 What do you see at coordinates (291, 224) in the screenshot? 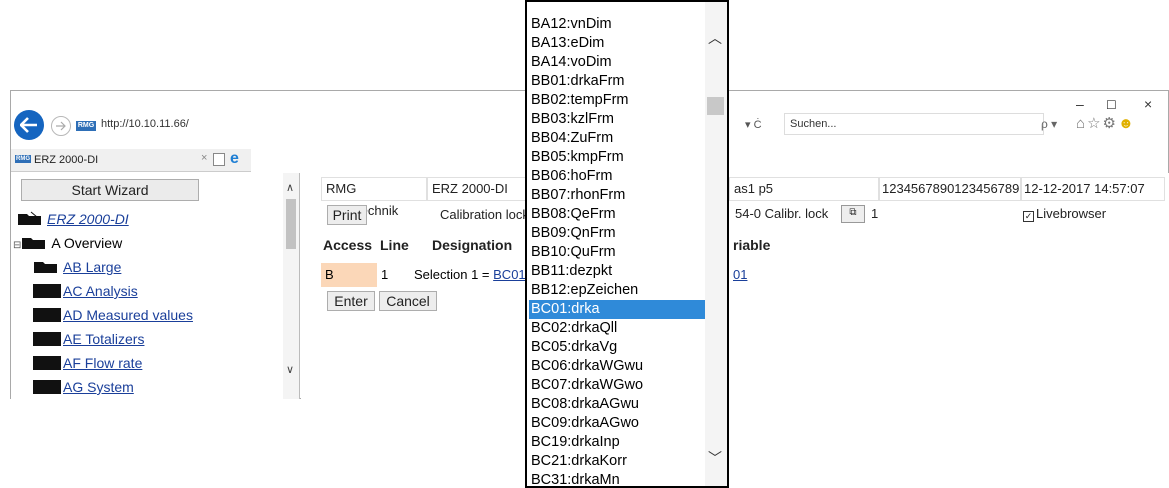
I see `scroll-thumb` at bounding box center [291, 224].